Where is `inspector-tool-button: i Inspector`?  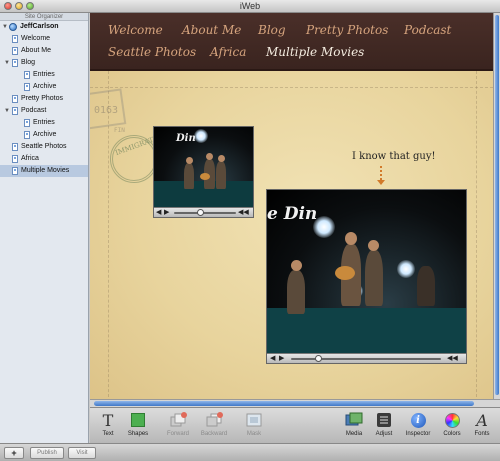 inspector-tool-button: i Inspector is located at coordinates (418, 424).